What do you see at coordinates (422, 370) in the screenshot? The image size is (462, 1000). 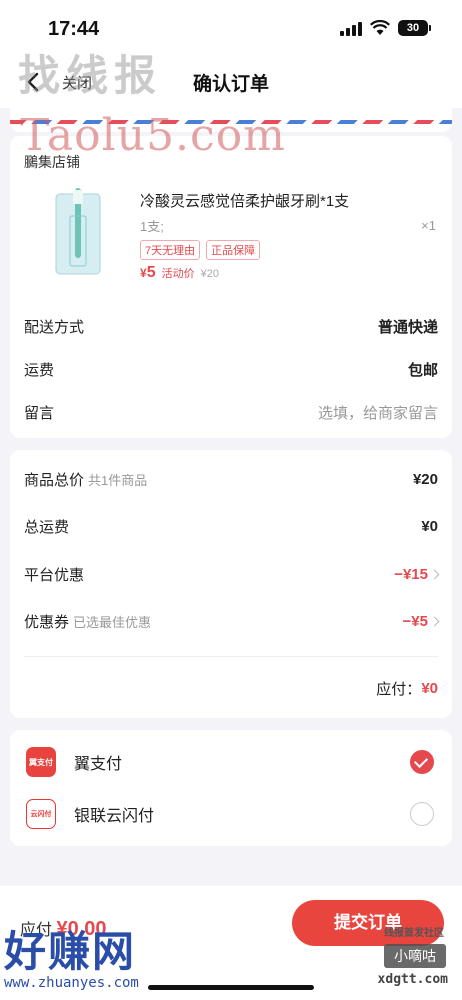 I see `shipping-value: 包邮` at bounding box center [422, 370].